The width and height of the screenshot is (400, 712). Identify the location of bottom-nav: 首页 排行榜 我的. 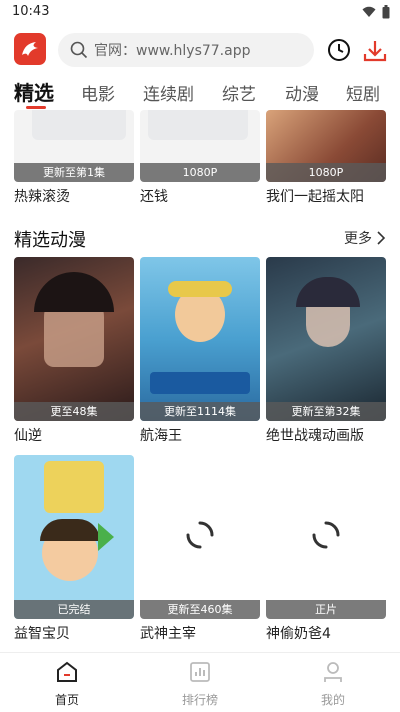
(200, 682).